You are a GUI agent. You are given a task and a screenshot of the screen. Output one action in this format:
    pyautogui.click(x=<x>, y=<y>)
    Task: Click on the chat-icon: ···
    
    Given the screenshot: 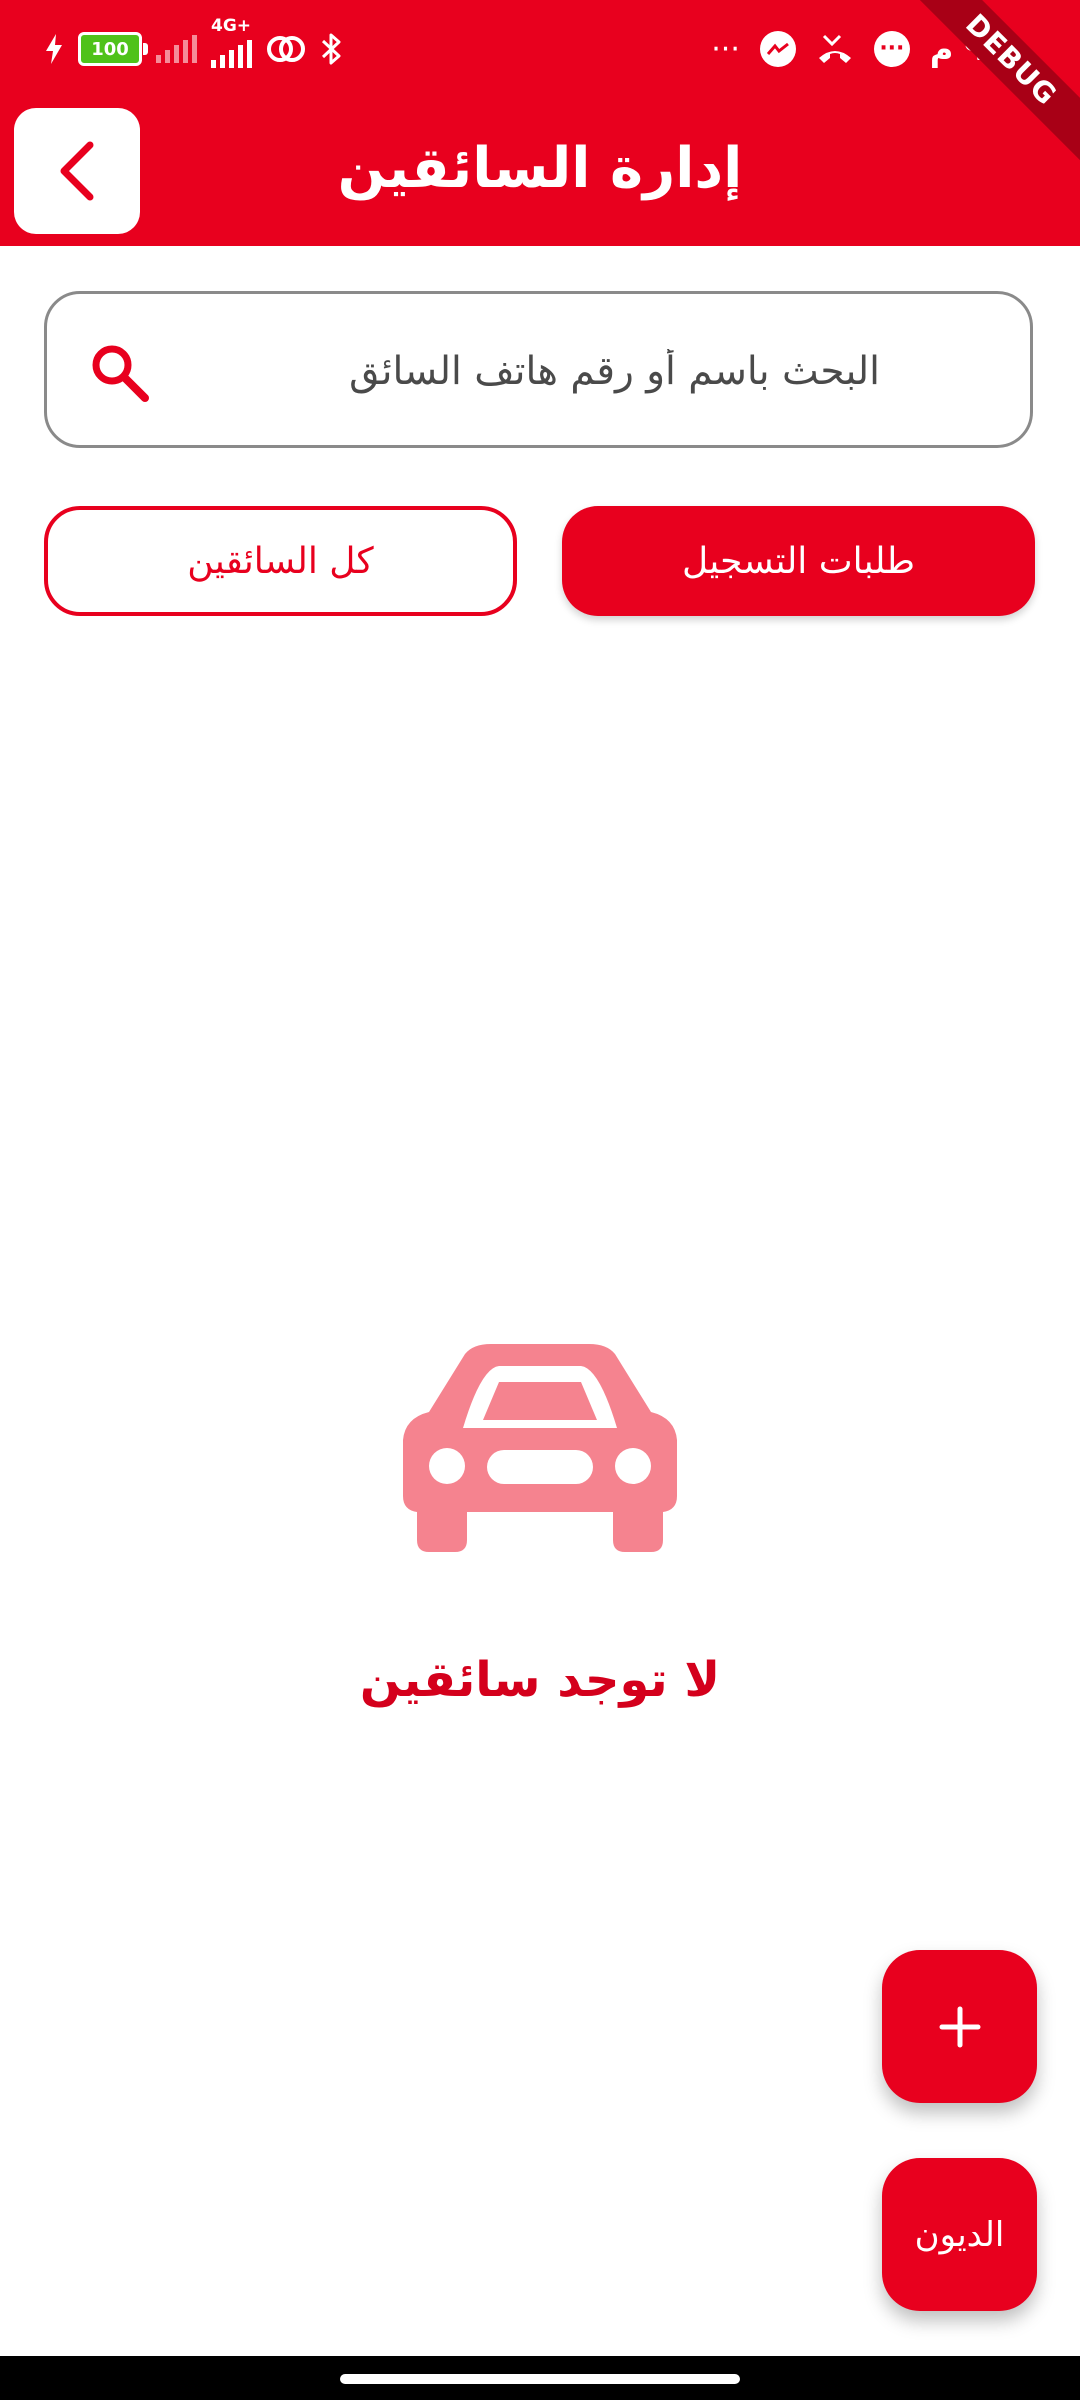 What is the action you would take?
    pyautogui.click(x=891, y=49)
    